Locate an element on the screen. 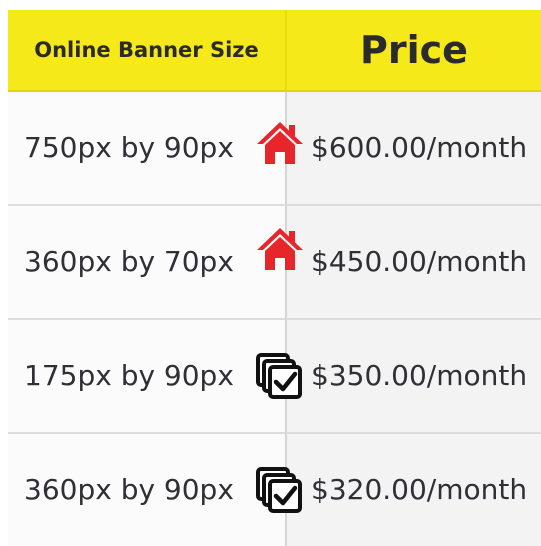 This screenshot has width=541, height=546. banner-price: $600.00/month is located at coordinates (419, 147).